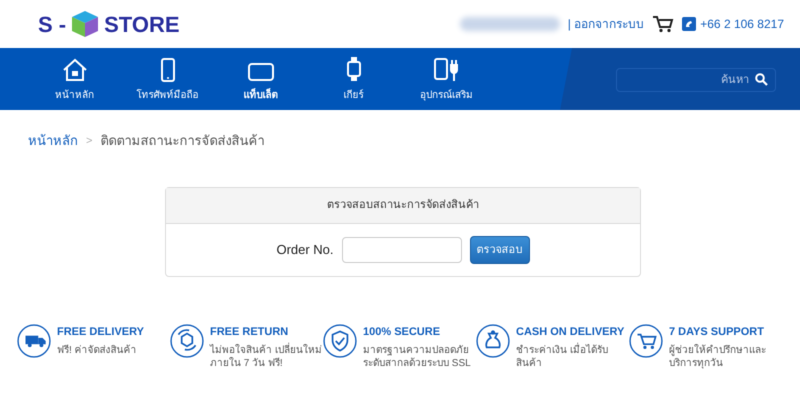 Image resolution: width=800 pixels, height=406 pixels. I want to click on feature-description: มาตรฐานความปลอดภัยระดับสากลด้วยระบบ SSL, so click(417, 357).